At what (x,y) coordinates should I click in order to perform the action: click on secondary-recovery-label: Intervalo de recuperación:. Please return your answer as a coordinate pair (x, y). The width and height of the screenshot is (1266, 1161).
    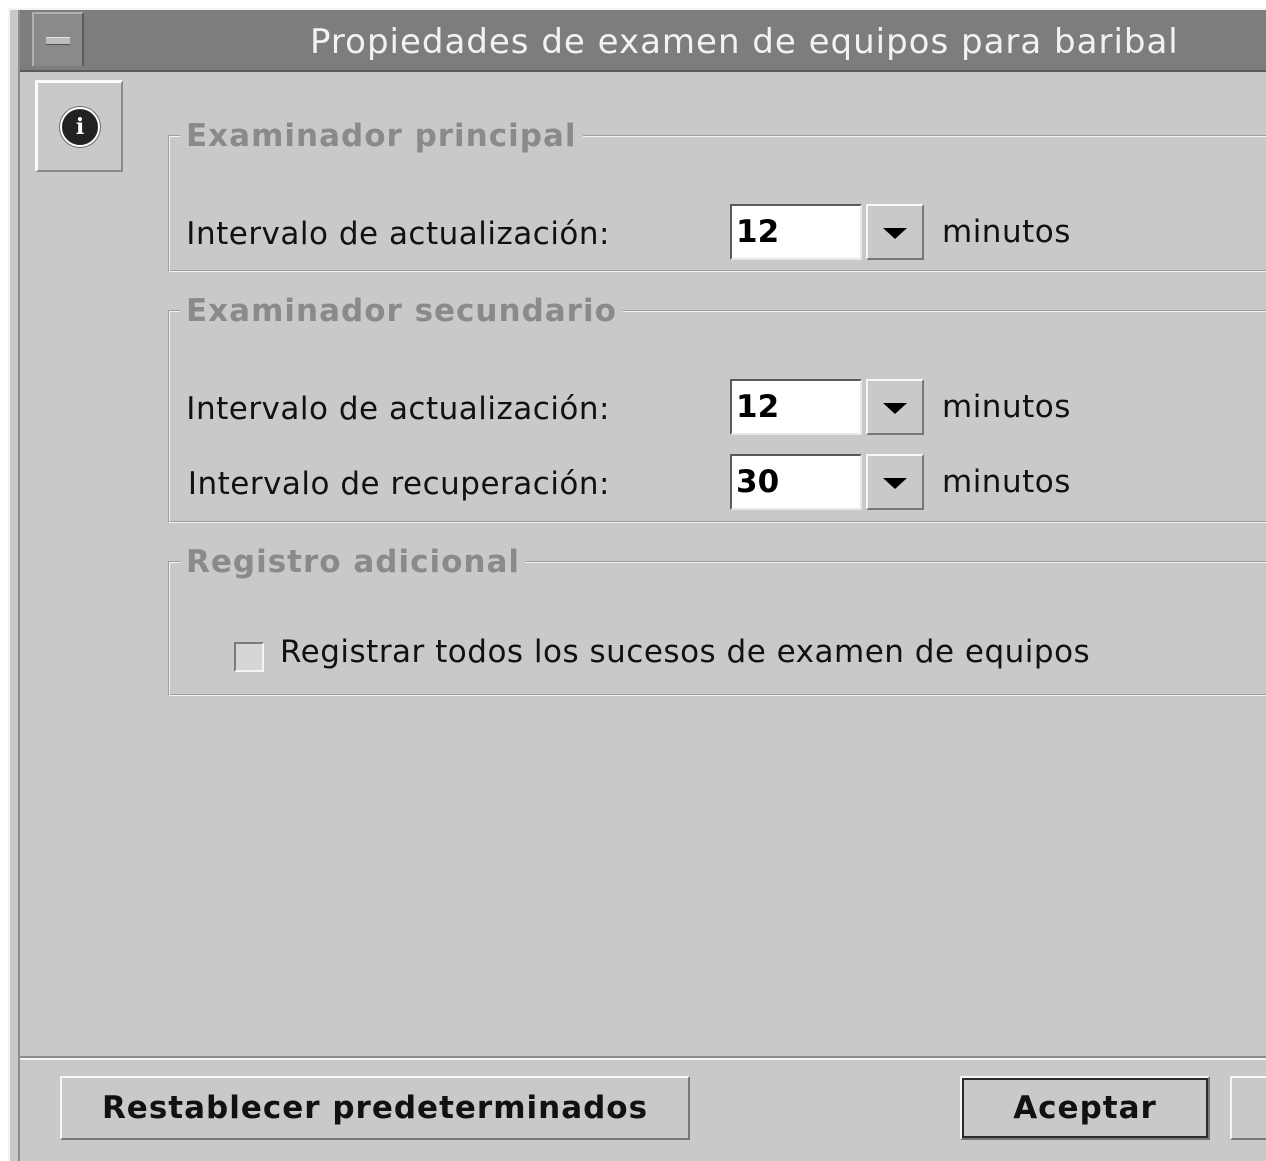
    Looking at the image, I should click on (398, 484).